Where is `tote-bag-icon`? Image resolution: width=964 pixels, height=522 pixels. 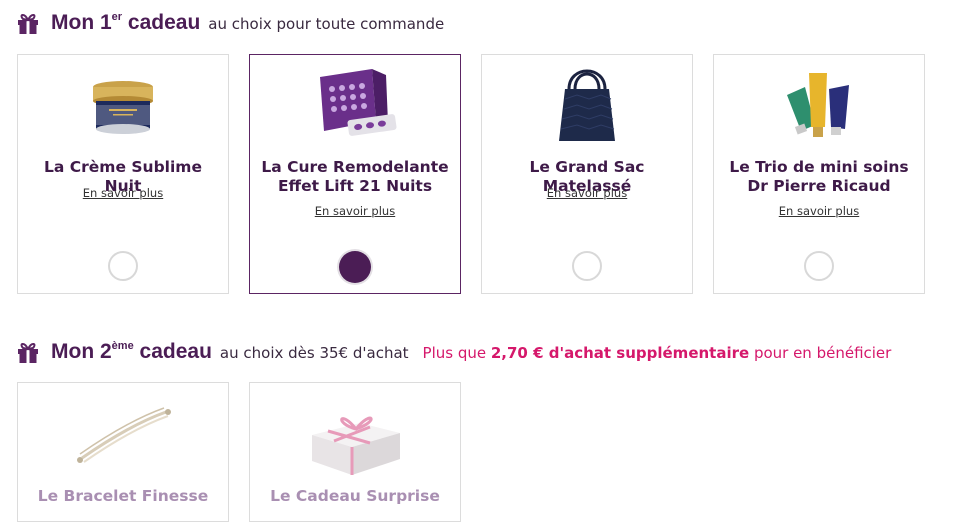 tote-bag-icon is located at coordinates (587, 105).